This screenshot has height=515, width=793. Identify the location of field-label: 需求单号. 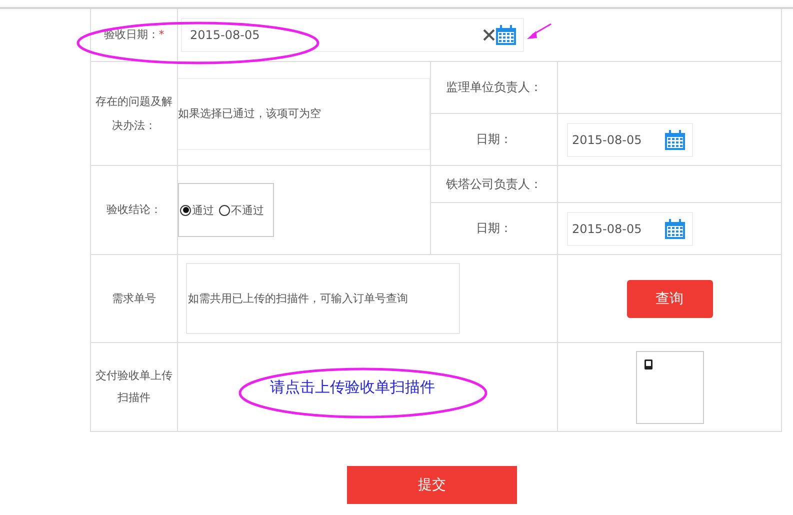
(134, 298).